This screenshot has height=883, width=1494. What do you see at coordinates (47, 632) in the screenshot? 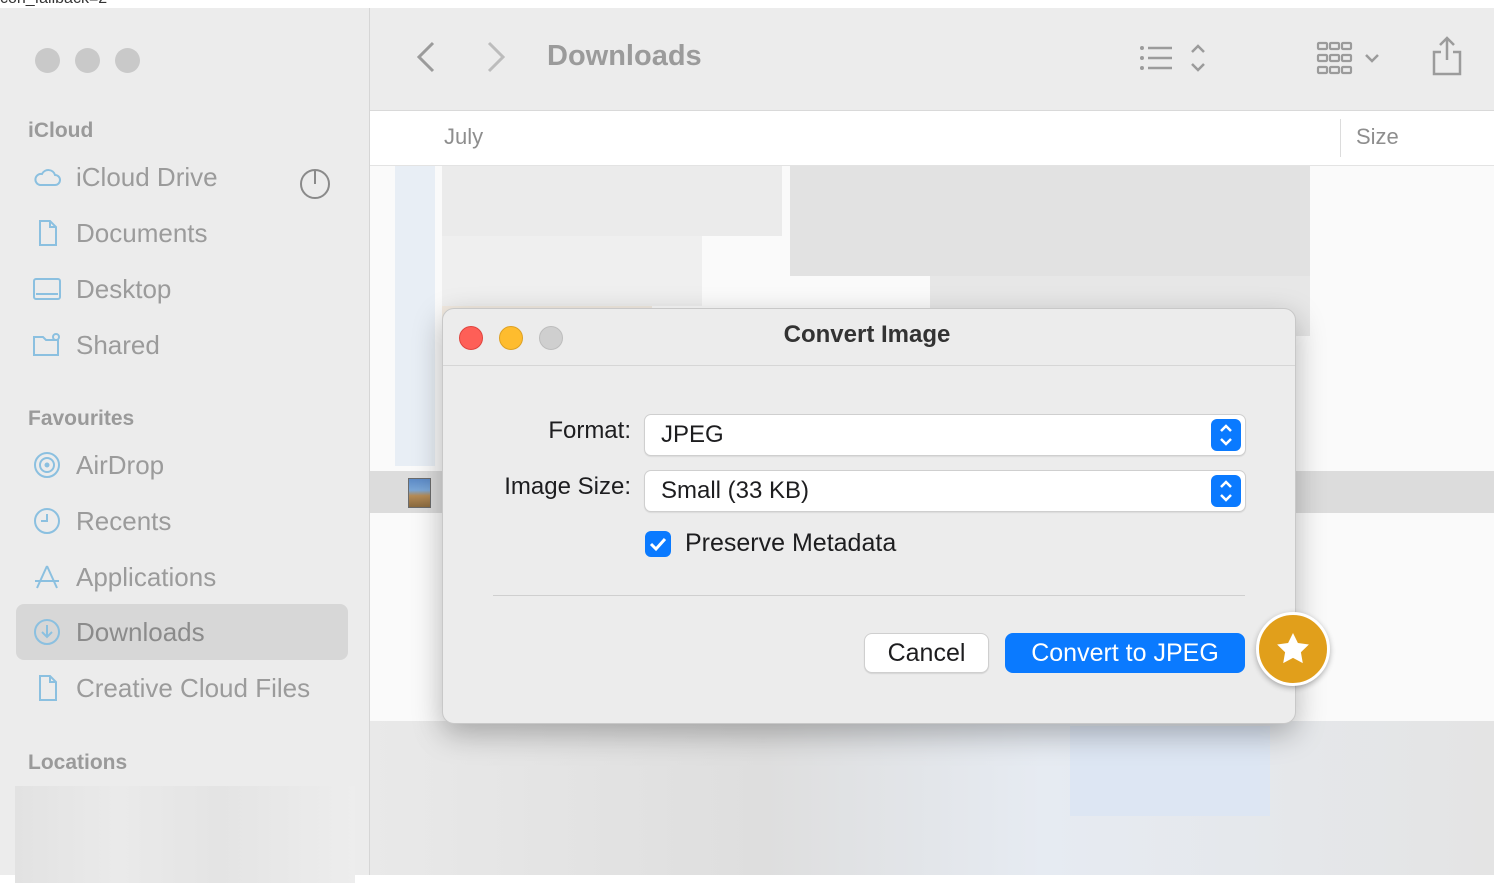
I see `download-icon` at bounding box center [47, 632].